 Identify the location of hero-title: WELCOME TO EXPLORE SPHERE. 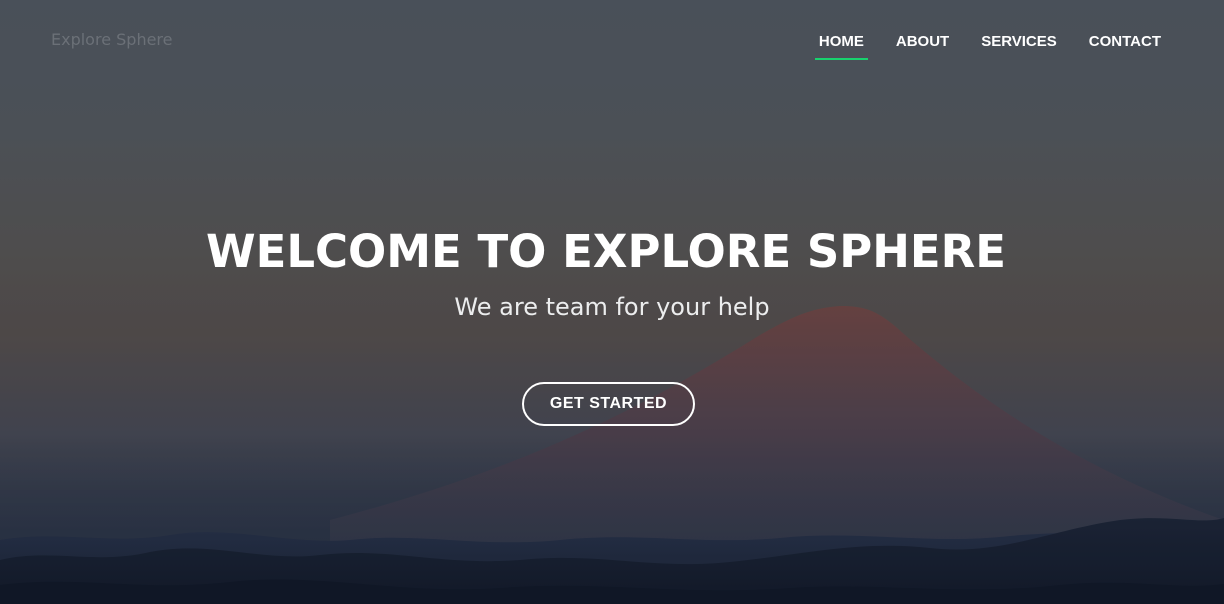
(606, 251).